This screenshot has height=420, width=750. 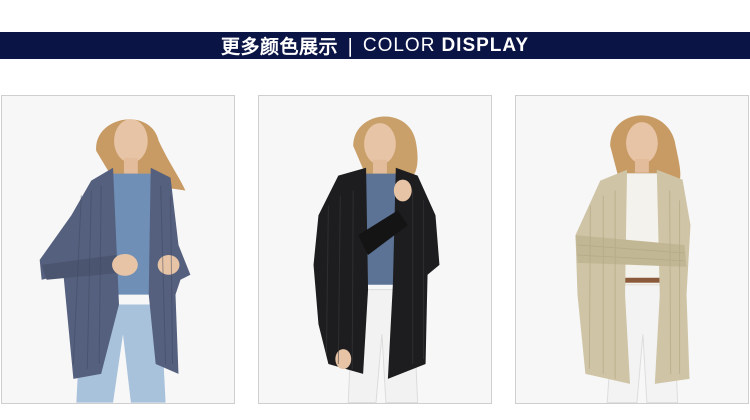 What do you see at coordinates (399, 45) in the screenshot?
I see `banner-title-color: COLOR` at bounding box center [399, 45].